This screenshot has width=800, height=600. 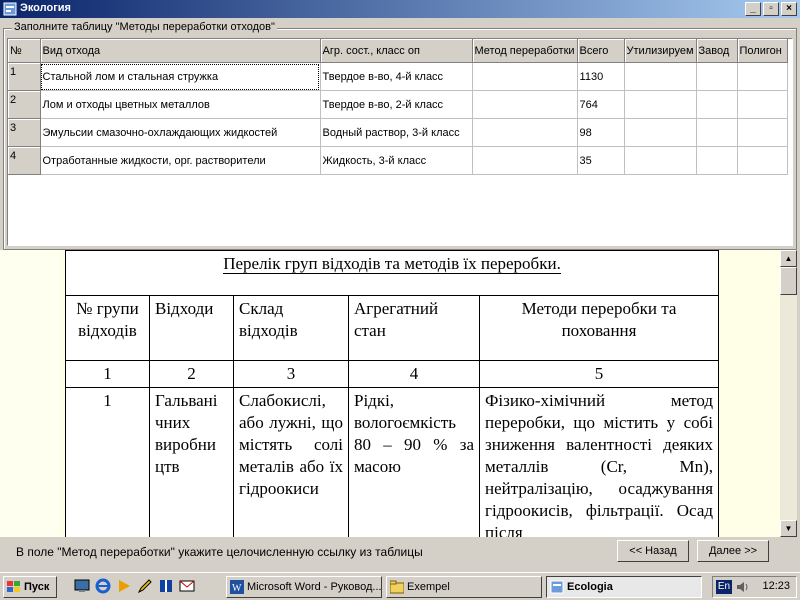 What do you see at coordinates (180, 132) in the screenshot?
I see `waste-type-cell: Эмульсии смазочно-охлаждающих жидкостей` at bounding box center [180, 132].